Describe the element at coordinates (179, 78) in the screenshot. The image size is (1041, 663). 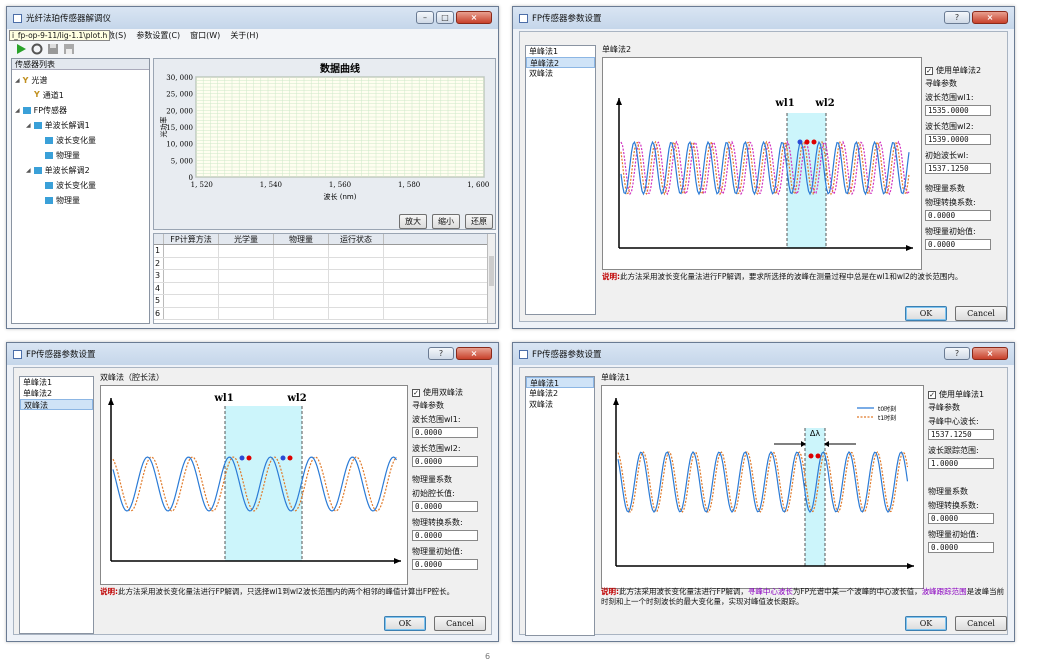
I see `y-tick-label: 30, 000` at that location.